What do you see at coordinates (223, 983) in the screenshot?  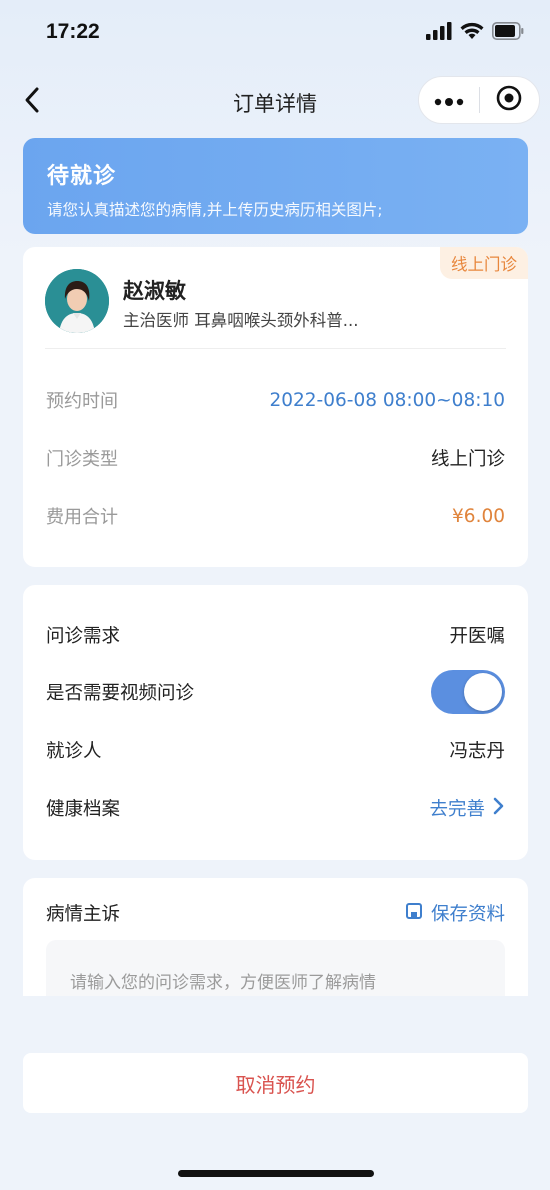 I see `complaint-placeholder: 请输入您的问诊需求，方便医师了解病情` at bounding box center [223, 983].